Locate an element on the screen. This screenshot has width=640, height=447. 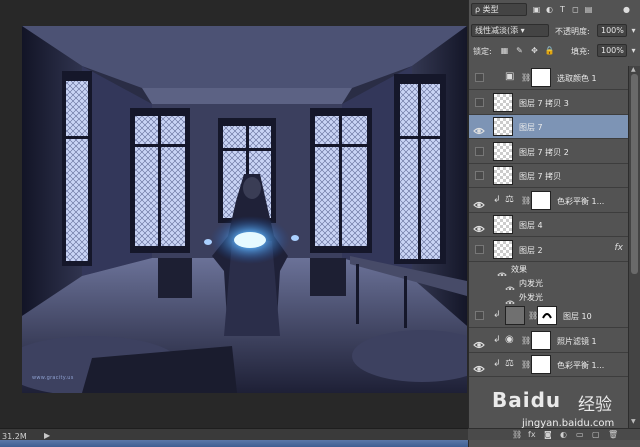
lock-transparent-icon: ▦ is located at coordinates (504, 50).